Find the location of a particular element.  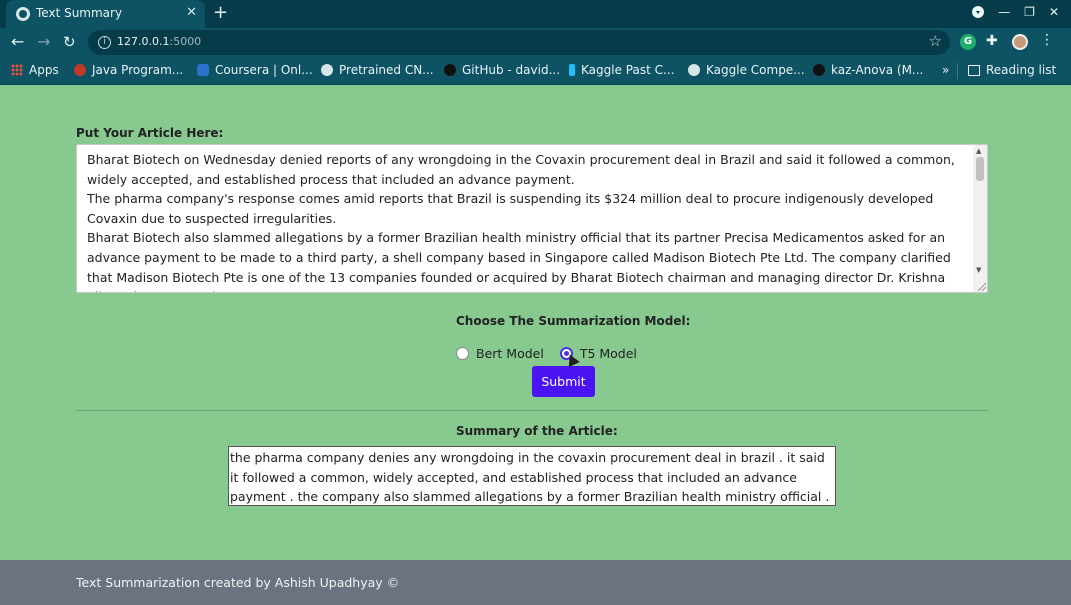

tab-text-summary: Text Summary ✕ is located at coordinates (105, 14).